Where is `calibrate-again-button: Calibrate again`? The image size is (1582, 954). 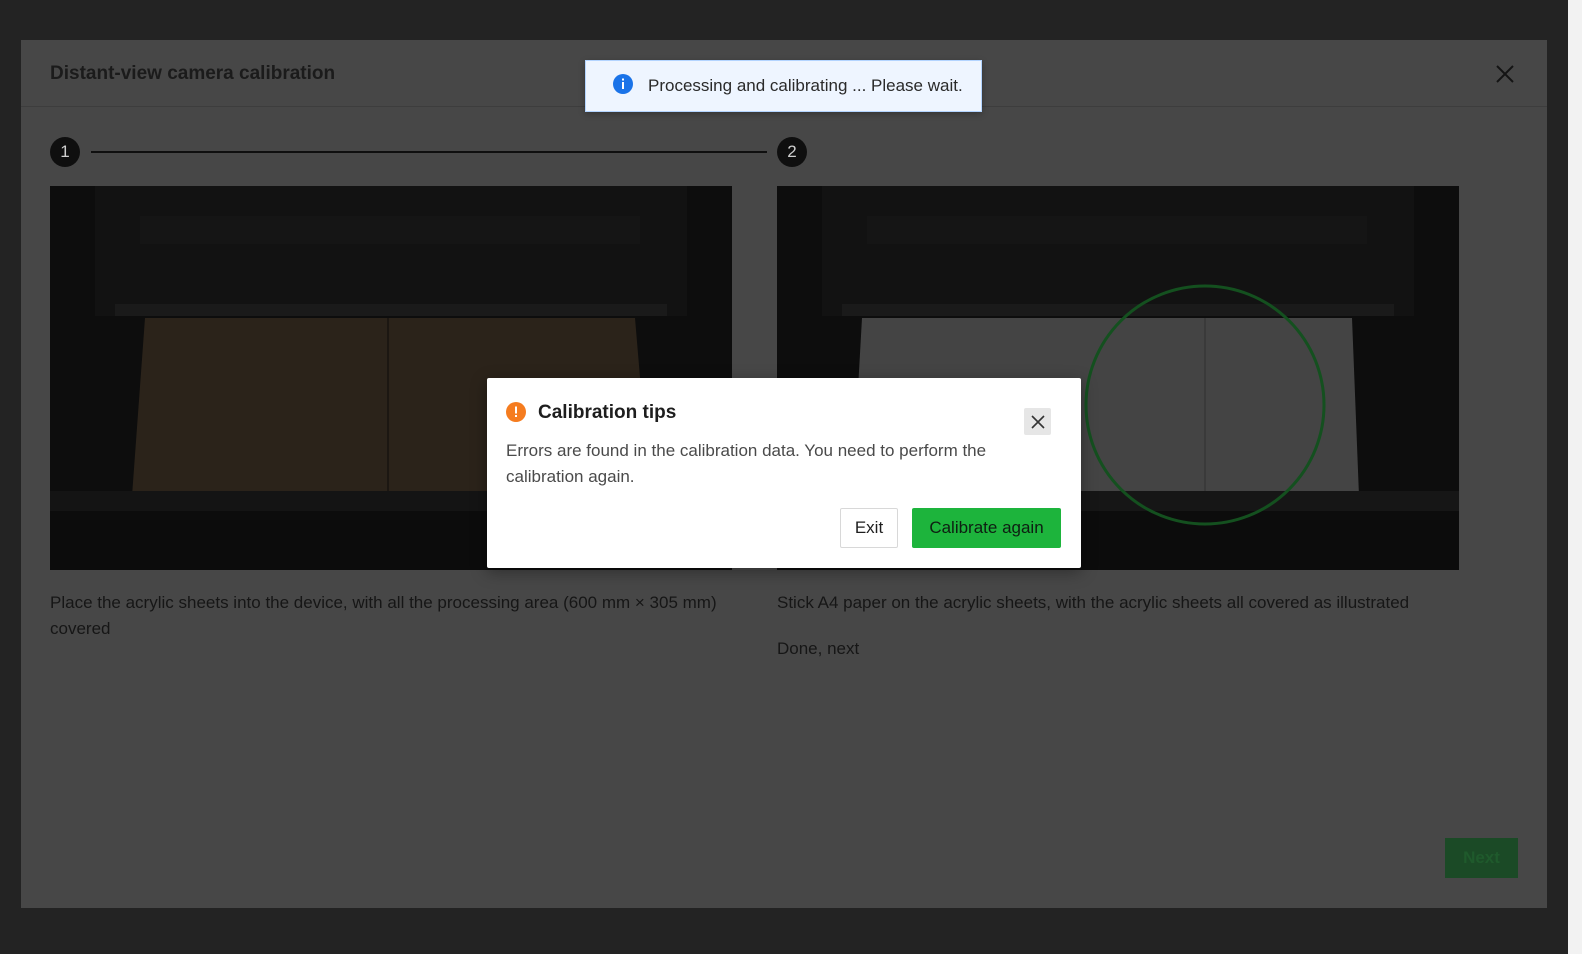
calibrate-again-button: Calibrate again is located at coordinates (986, 528).